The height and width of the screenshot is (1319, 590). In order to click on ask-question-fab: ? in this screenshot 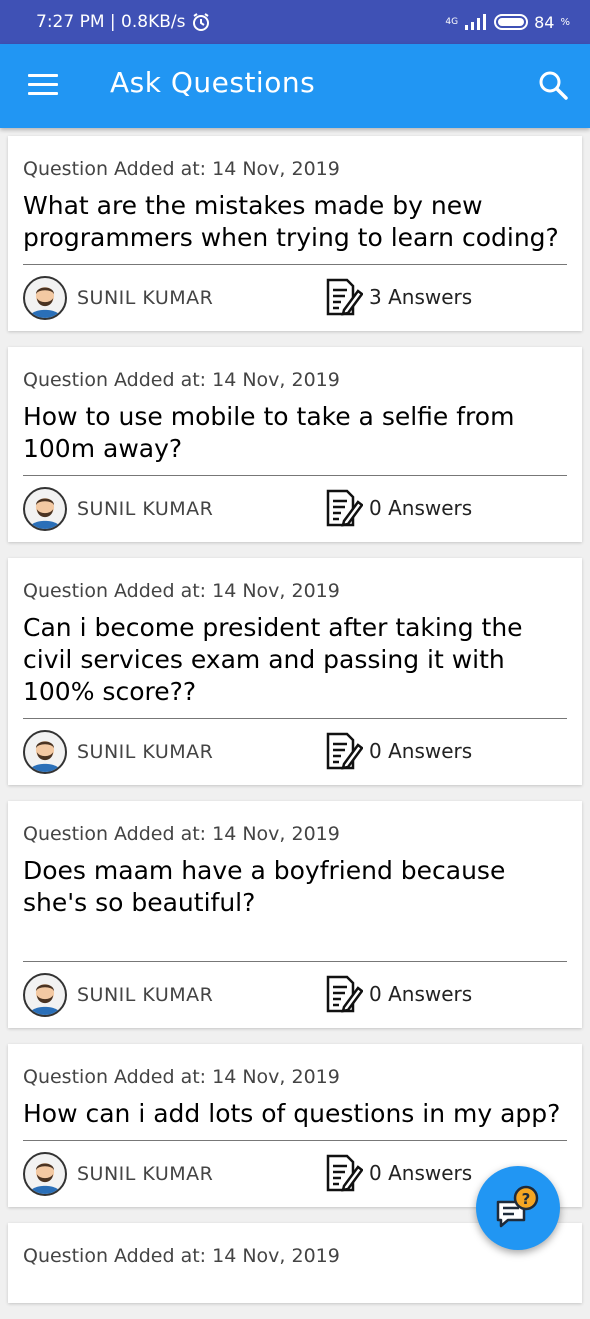, I will do `click(518, 1208)`.